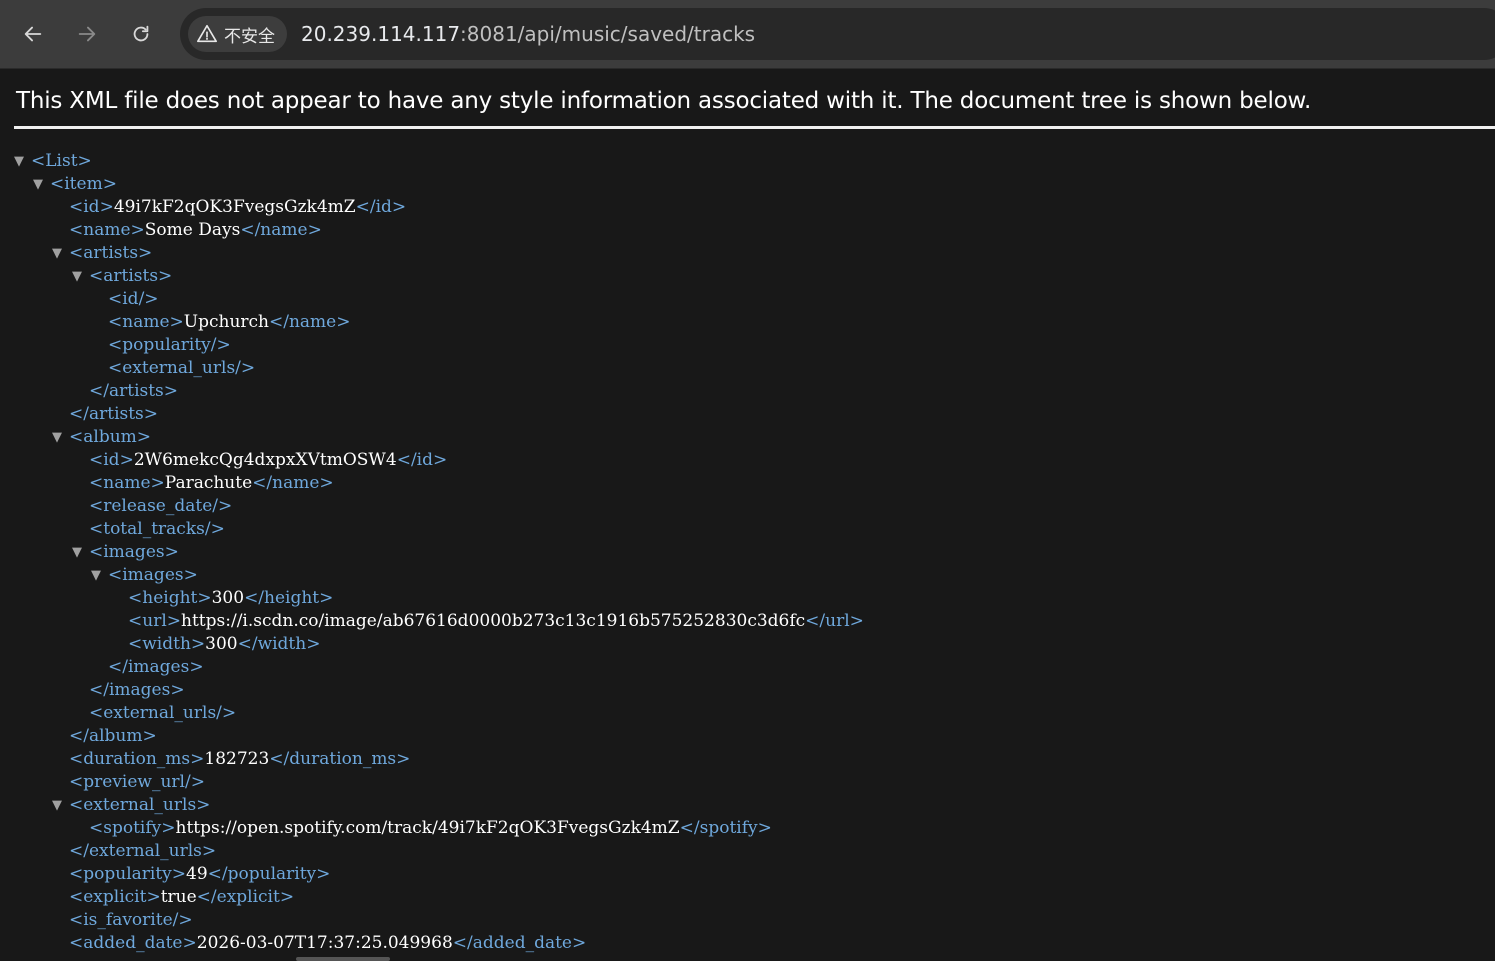 The width and height of the screenshot is (1495, 961). I want to click on xml-tag: </artists>, so click(114, 414).